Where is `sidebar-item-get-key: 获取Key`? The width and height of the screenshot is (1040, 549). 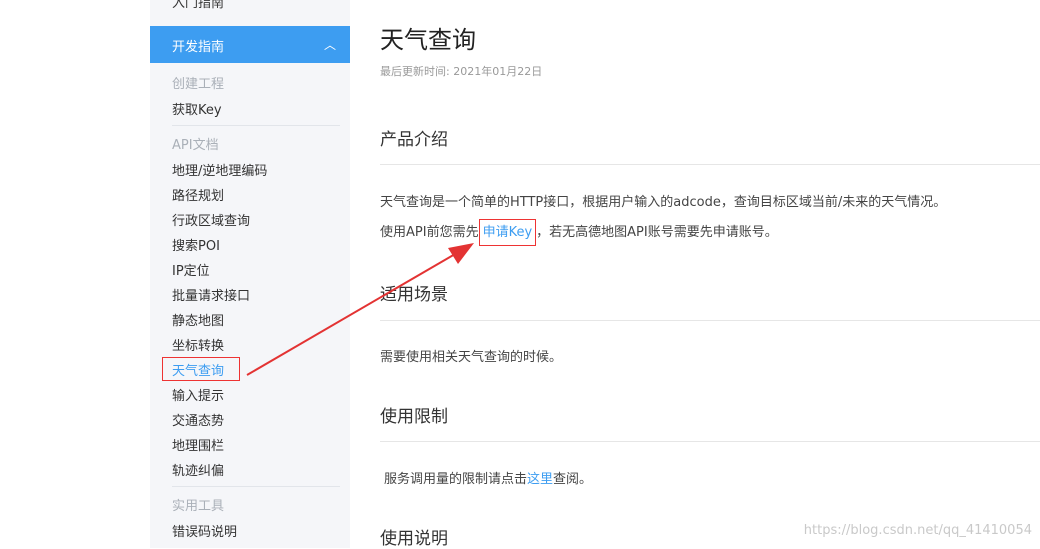
sidebar-item-get-key: 获取Key is located at coordinates (197, 108).